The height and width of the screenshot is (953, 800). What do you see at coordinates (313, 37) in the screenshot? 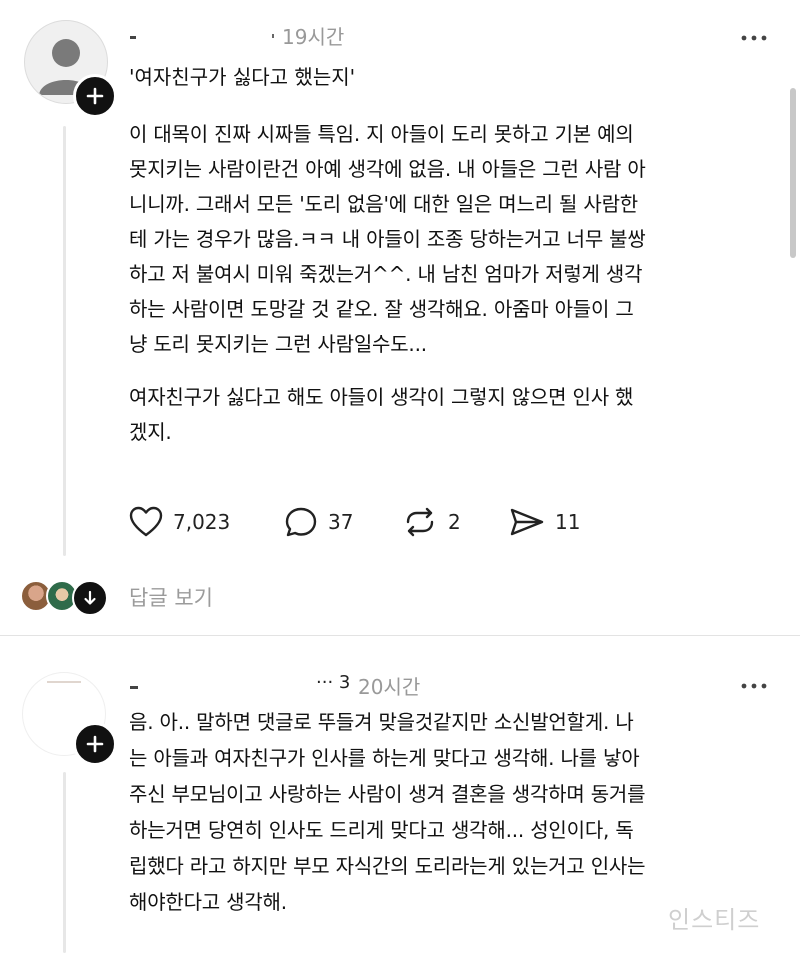
I see `post-timestamp: 19시간` at bounding box center [313, 37].